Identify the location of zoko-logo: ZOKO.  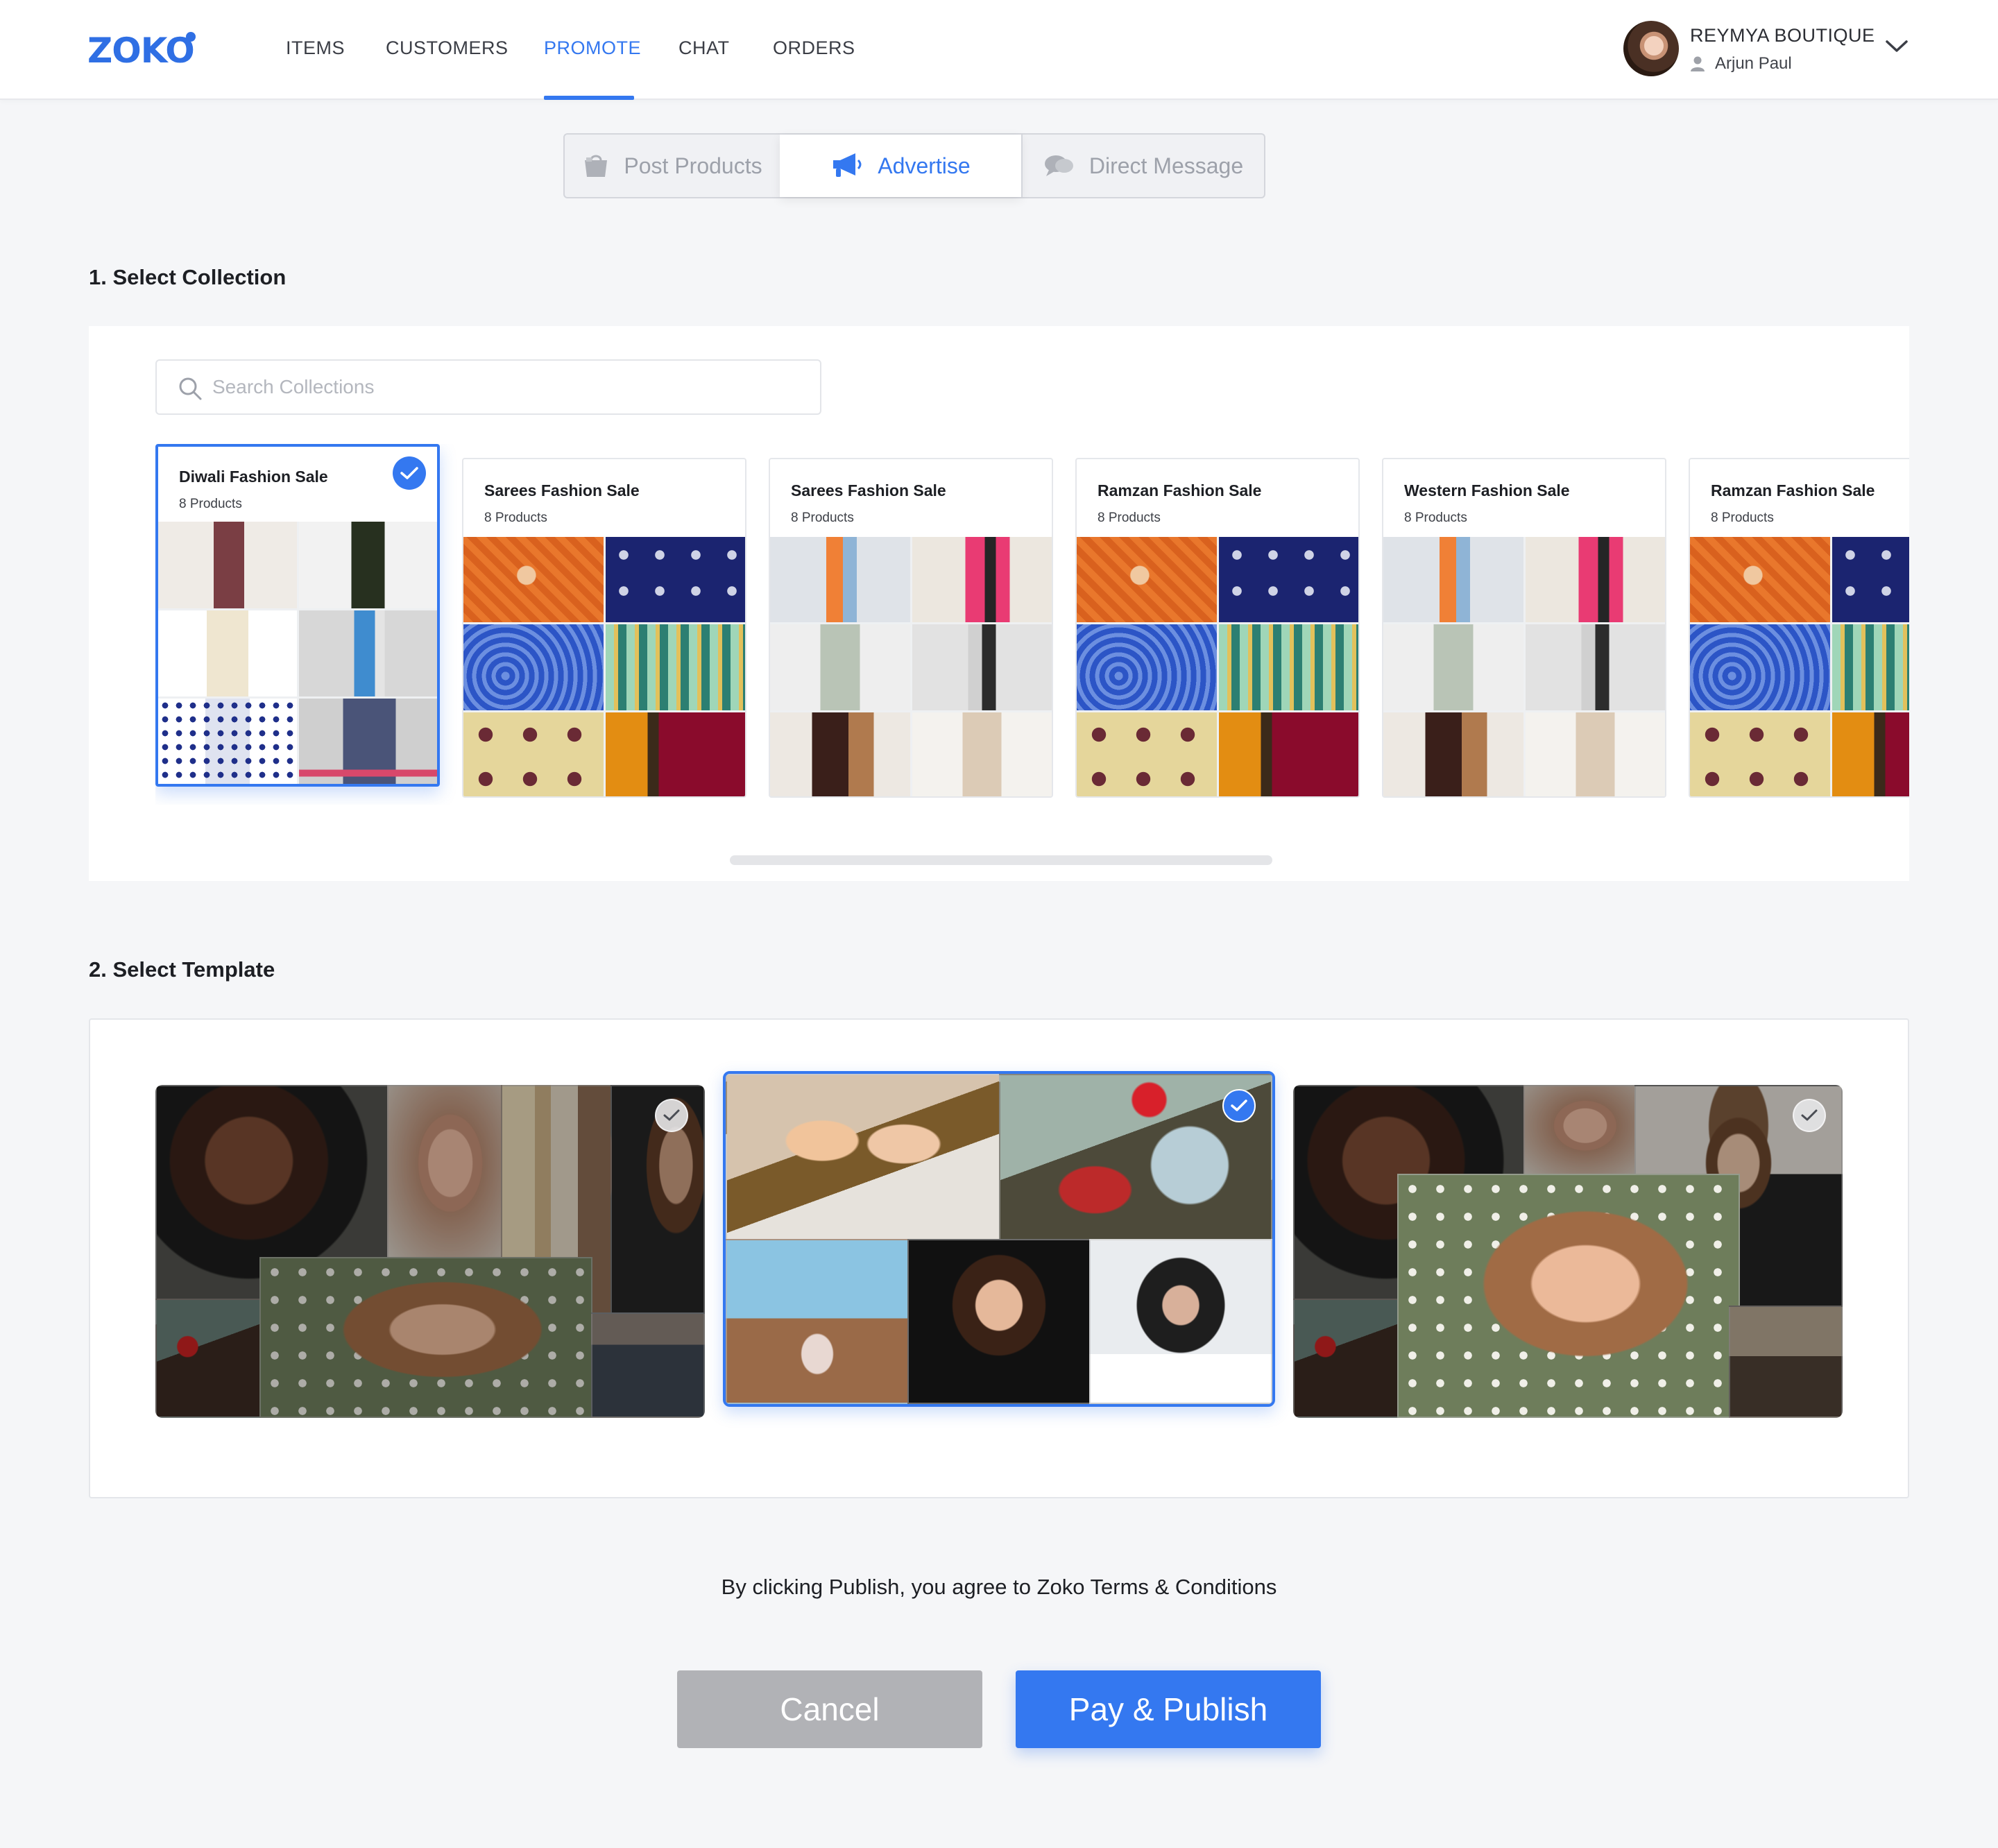
(141, 51).